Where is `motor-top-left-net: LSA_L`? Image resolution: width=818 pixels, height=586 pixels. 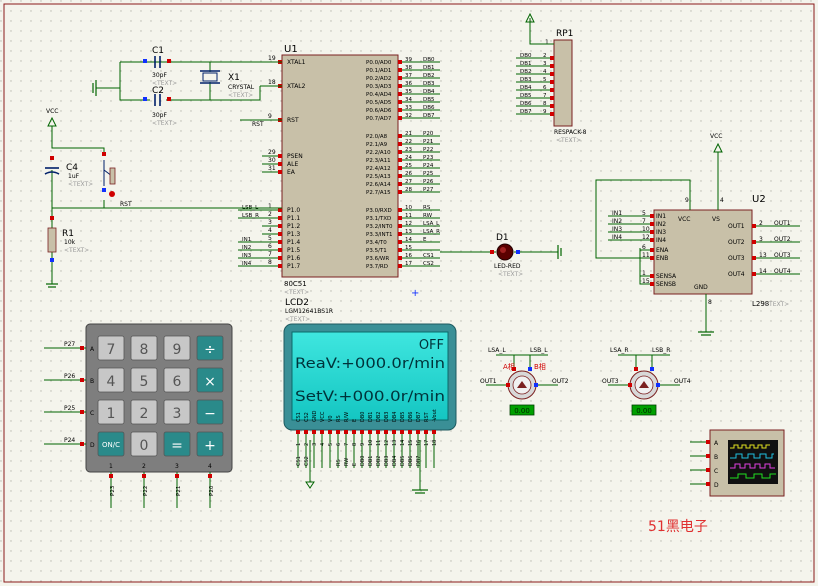
motor-top-left-net: LSA_L is located at coordinates (497, 350).